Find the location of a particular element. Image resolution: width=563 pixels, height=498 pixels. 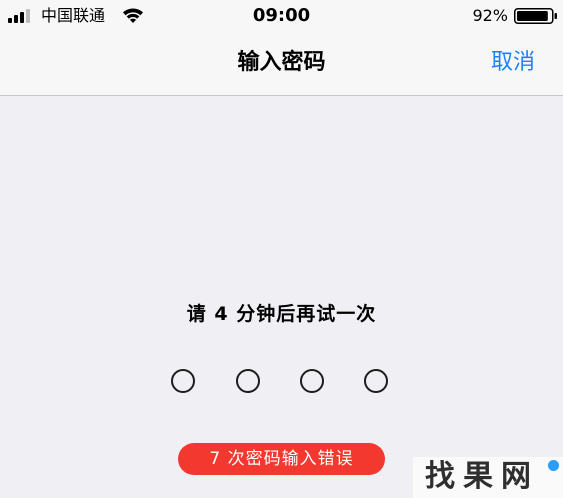

battery-icon is located at coordinates (535, 16).